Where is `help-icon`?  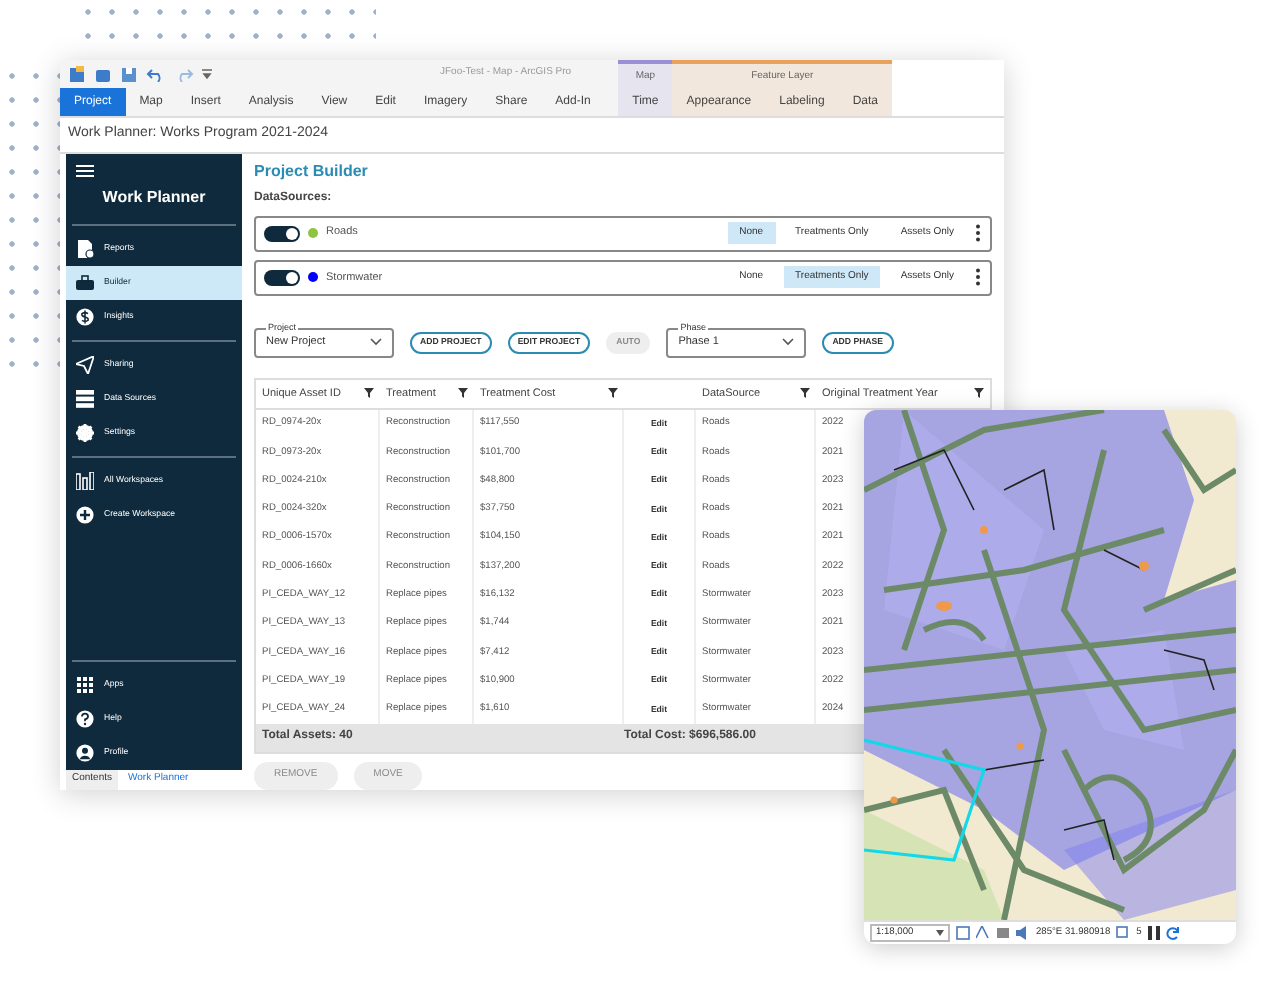 help-icon is located at coordinates (85, 719).